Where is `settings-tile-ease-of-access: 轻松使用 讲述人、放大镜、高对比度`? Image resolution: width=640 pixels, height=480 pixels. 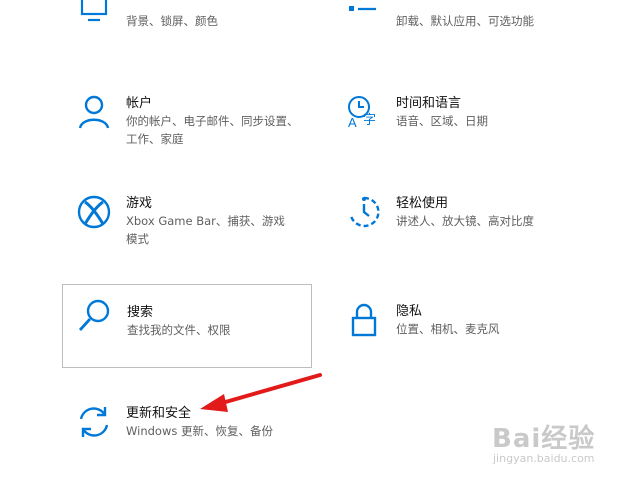
settings-tile-ease-of-access: 轻松使用 讲述人、放大镜、高对比度 is located at coordinates (462, 225).